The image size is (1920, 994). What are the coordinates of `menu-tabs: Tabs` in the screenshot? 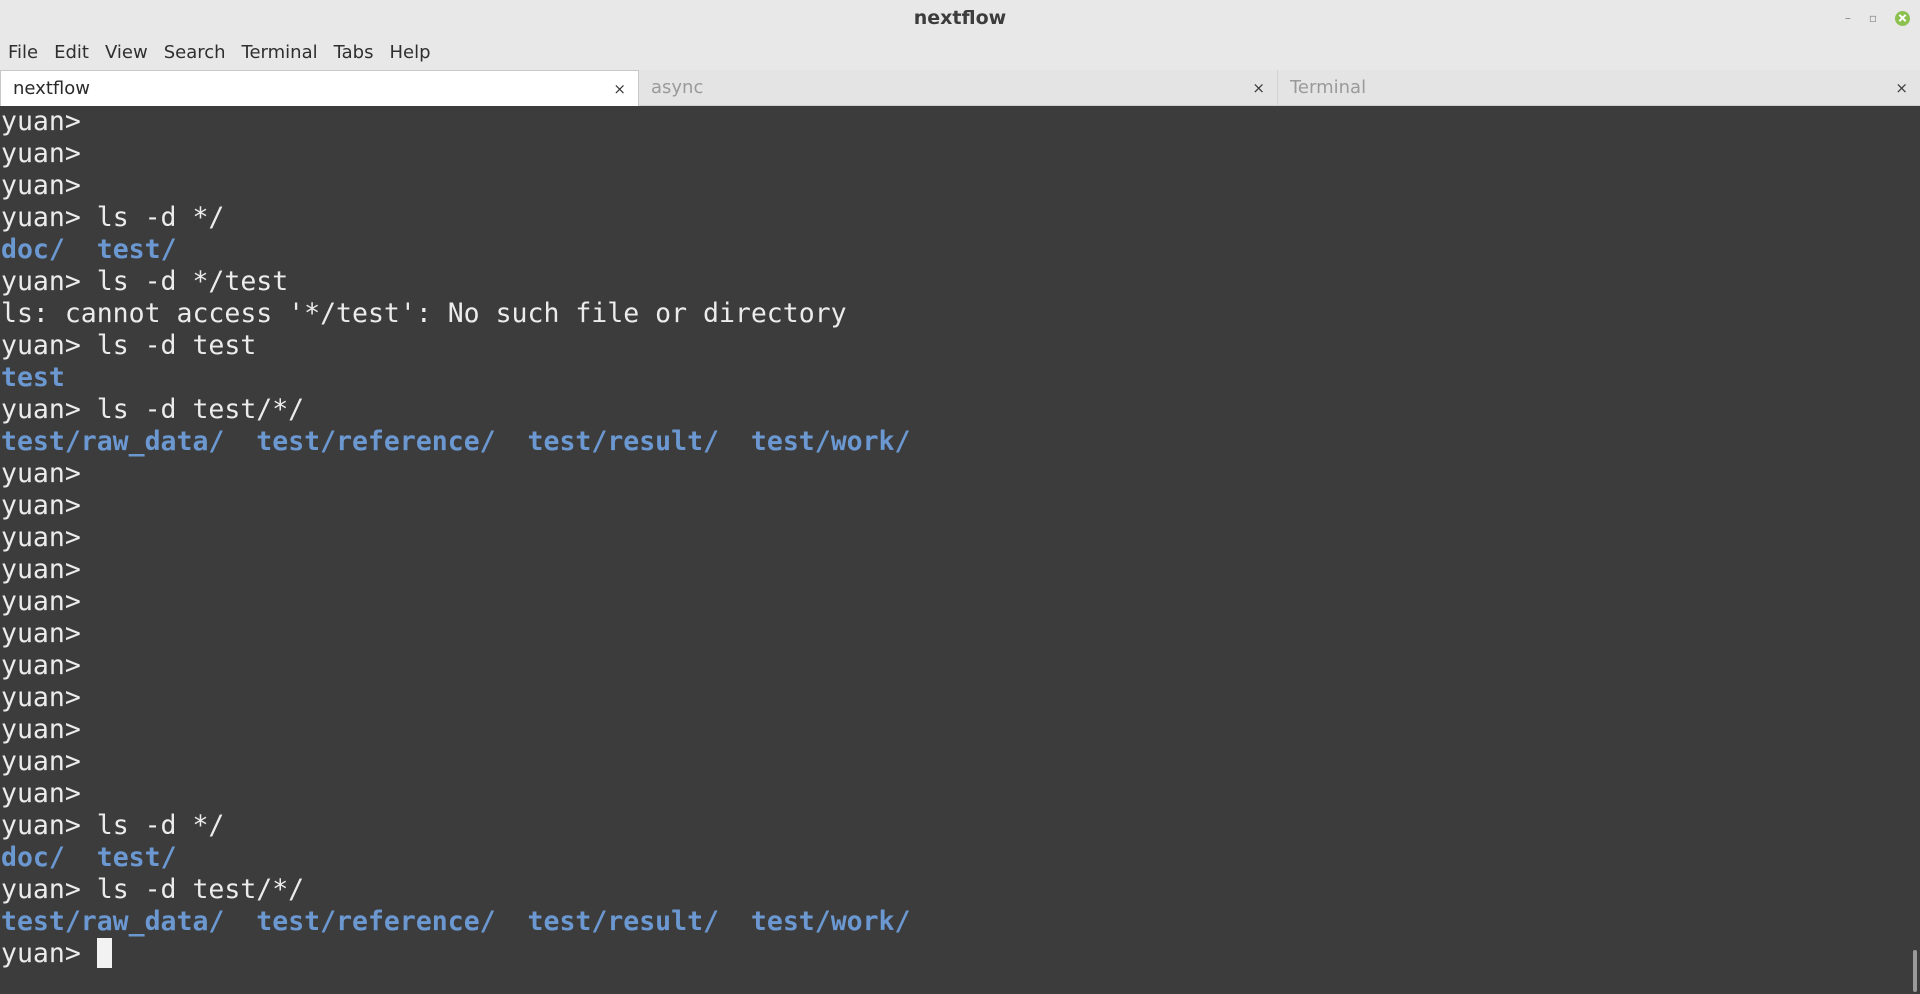 It's located at (354, 53).